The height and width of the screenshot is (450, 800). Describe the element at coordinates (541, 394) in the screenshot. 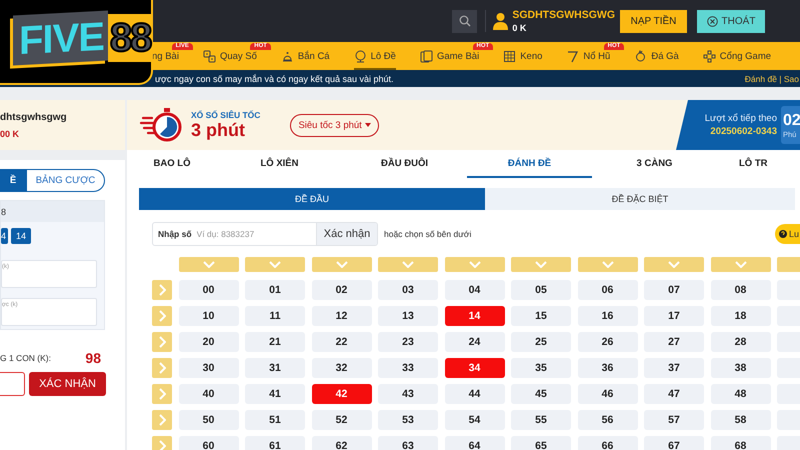

I see `number-cell: 45` at that location.